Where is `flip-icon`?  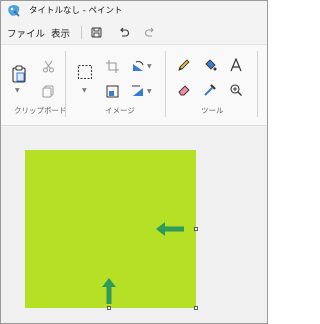 flip-icon is located at coordinates (138, 91).